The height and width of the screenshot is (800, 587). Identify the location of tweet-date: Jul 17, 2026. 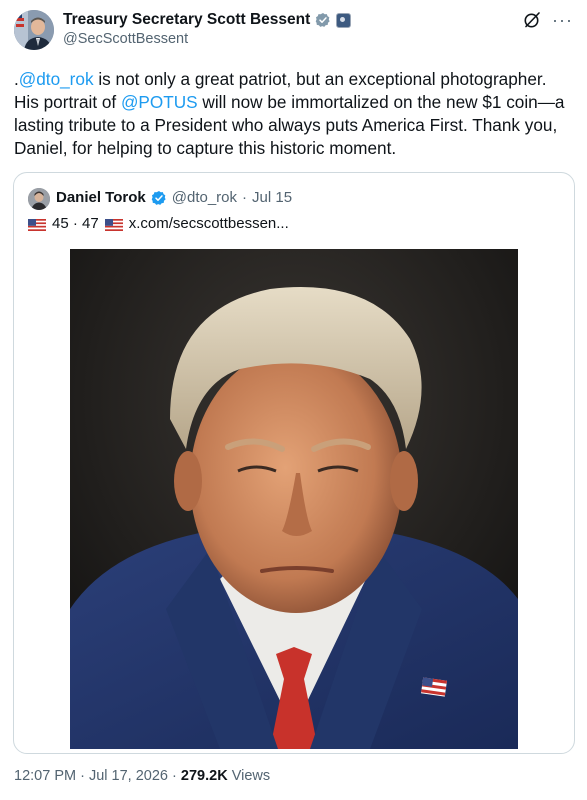
(128, 776).